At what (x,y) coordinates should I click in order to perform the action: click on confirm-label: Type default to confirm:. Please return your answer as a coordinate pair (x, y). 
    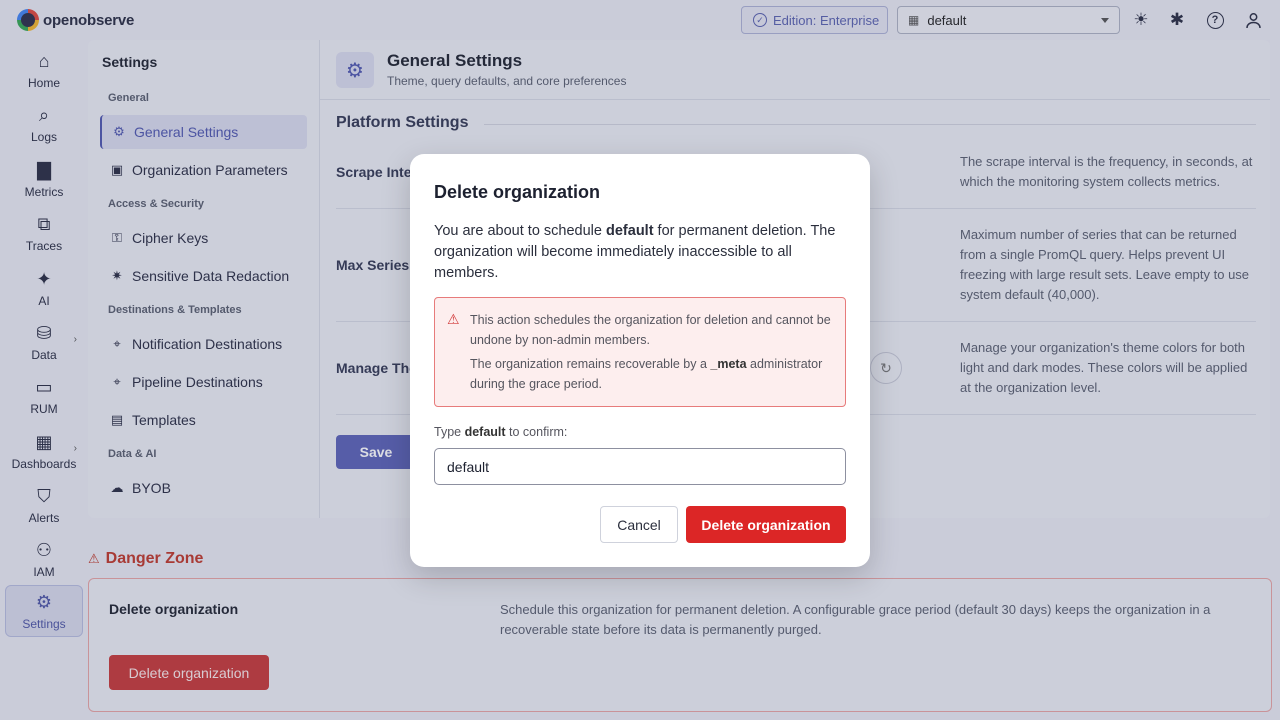
    Looking at the image, I should click on (500, 432).